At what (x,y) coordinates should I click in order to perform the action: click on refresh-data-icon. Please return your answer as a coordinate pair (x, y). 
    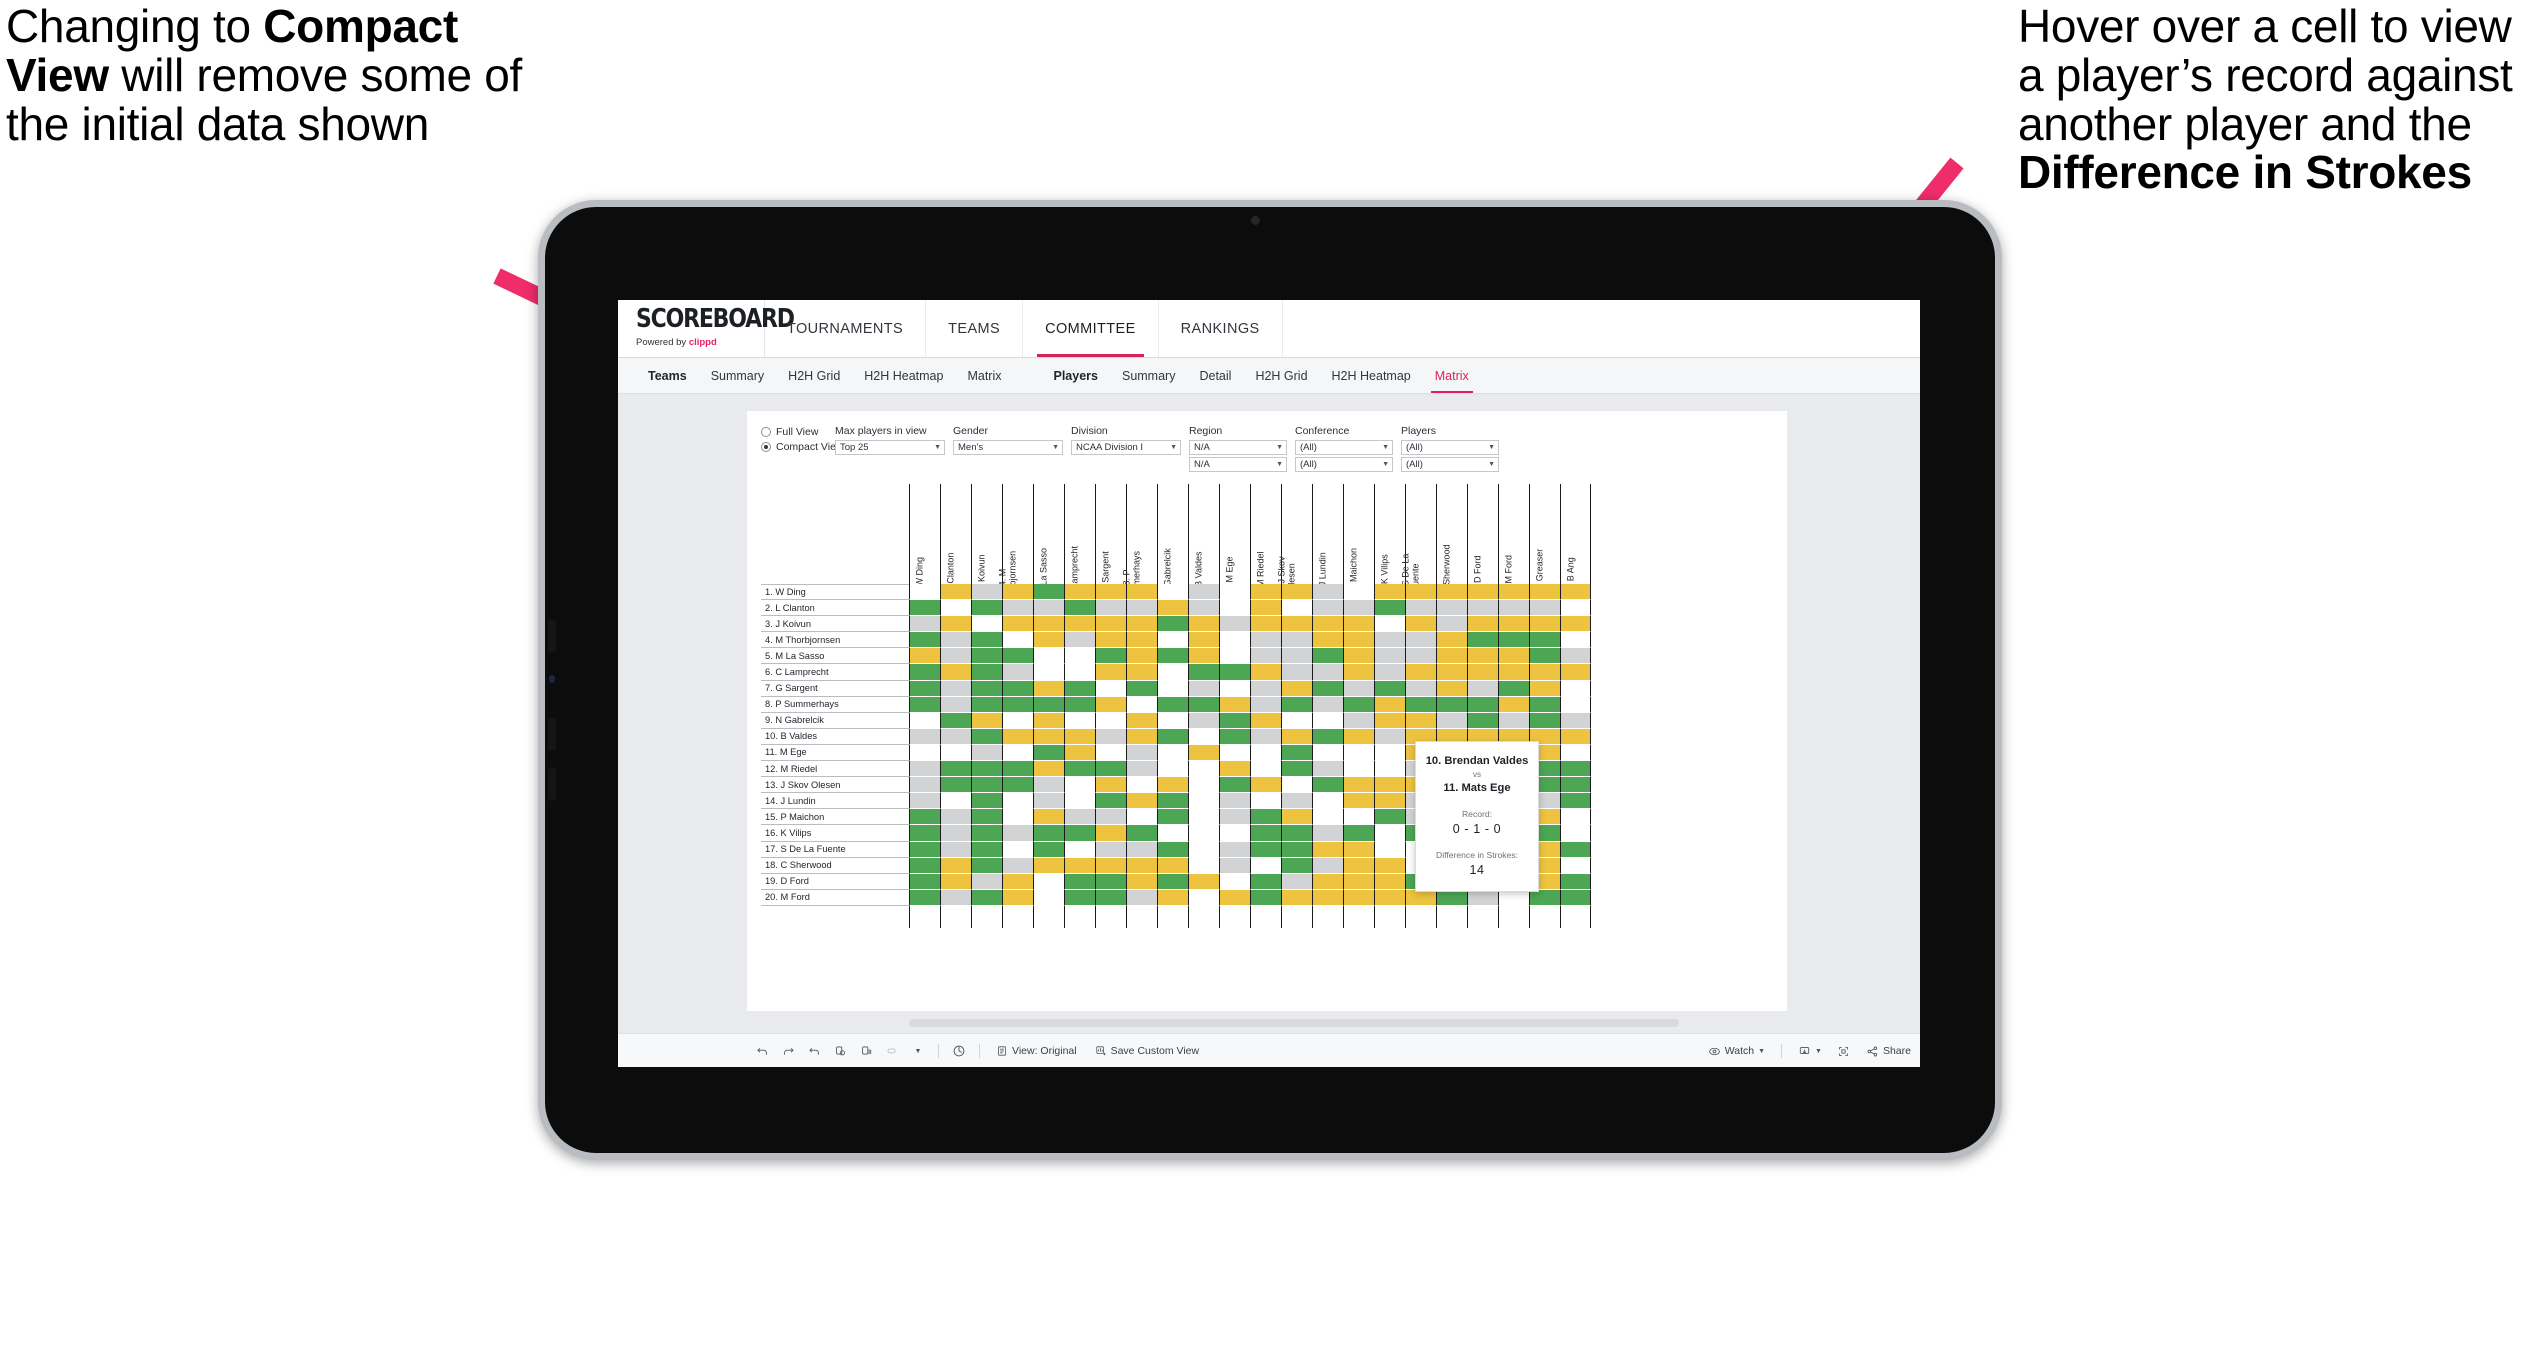
    Looking at the image, I should click on (840, 1050).